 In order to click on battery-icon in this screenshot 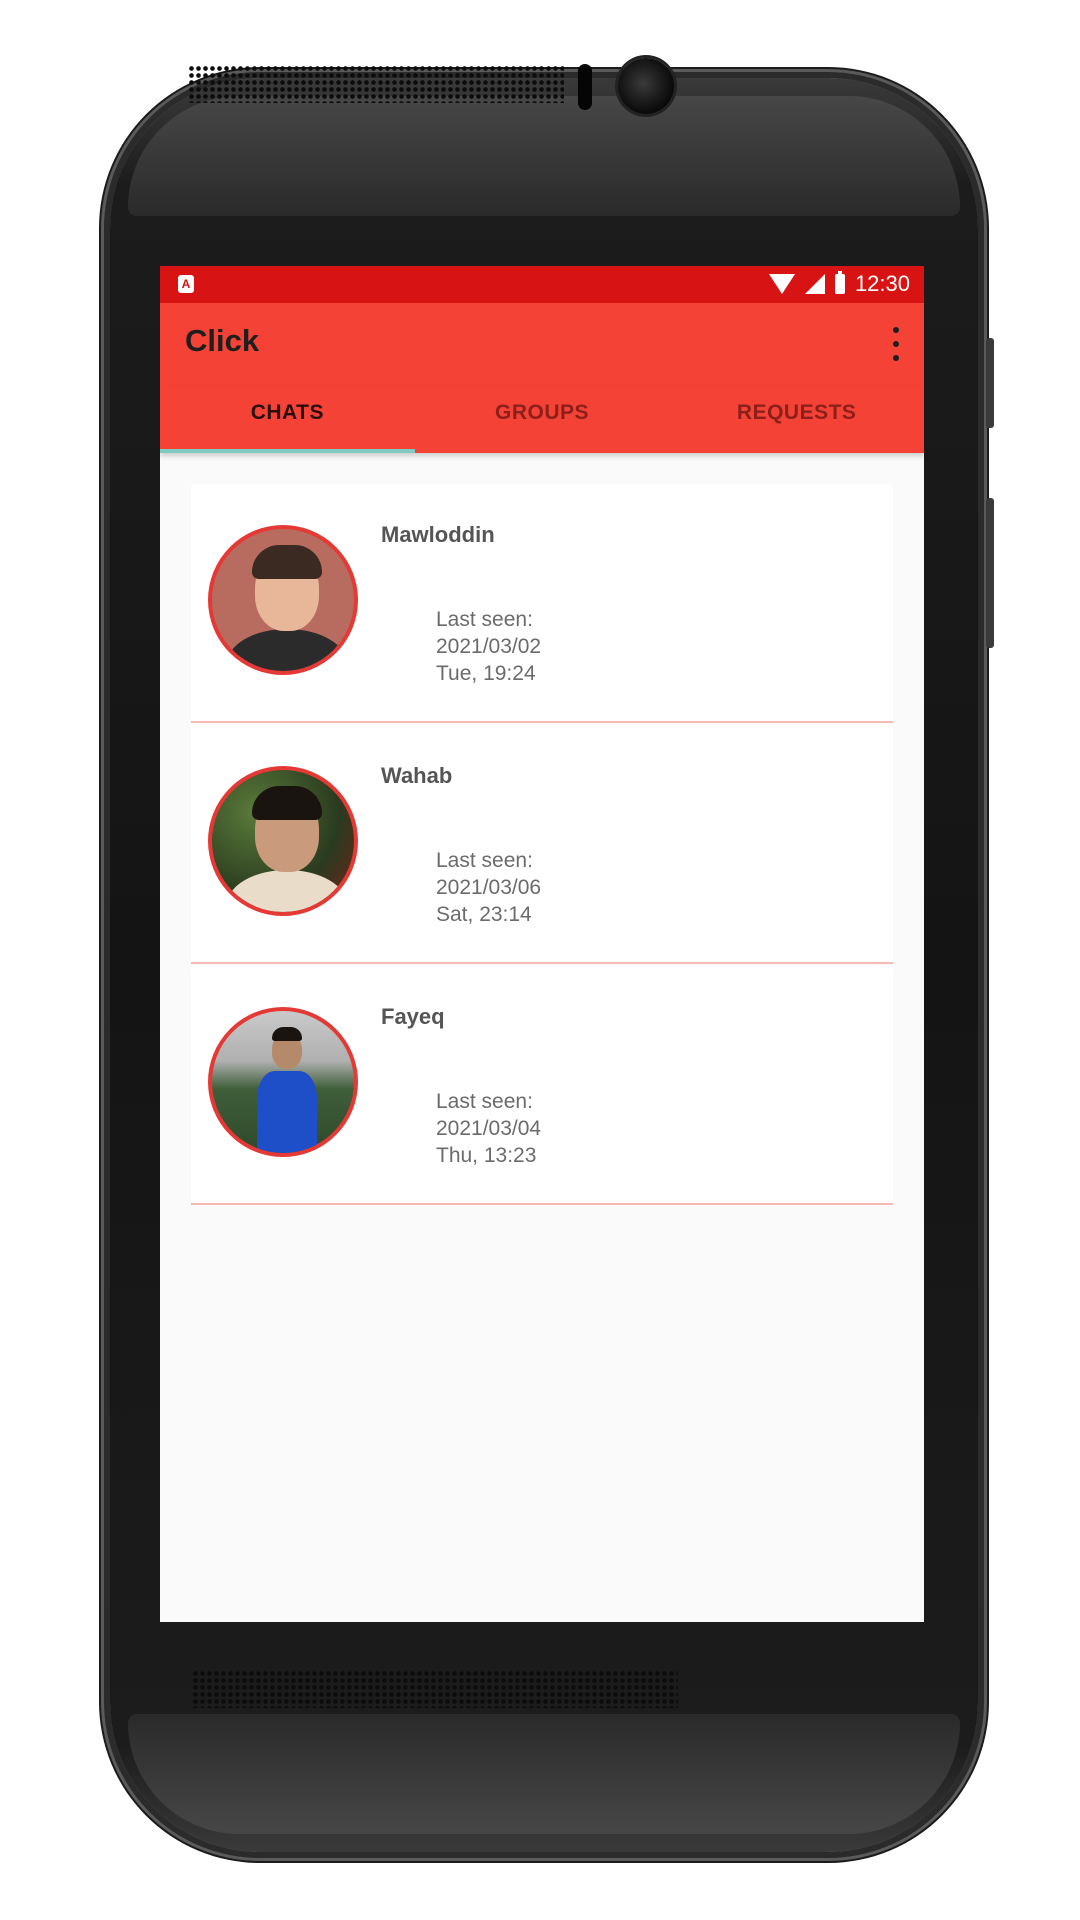, I will do `click(839, 282)`.